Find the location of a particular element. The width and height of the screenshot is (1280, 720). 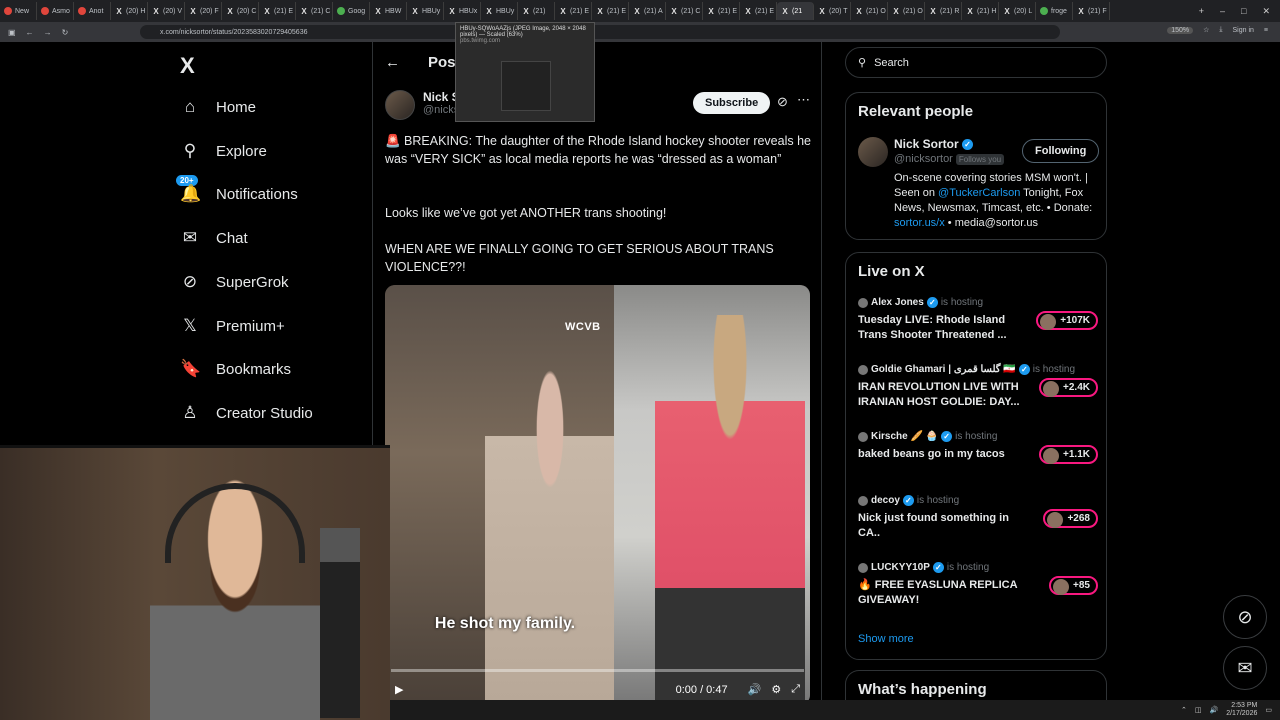

browser-tab: X (21) is located at coordinates (536, 11).